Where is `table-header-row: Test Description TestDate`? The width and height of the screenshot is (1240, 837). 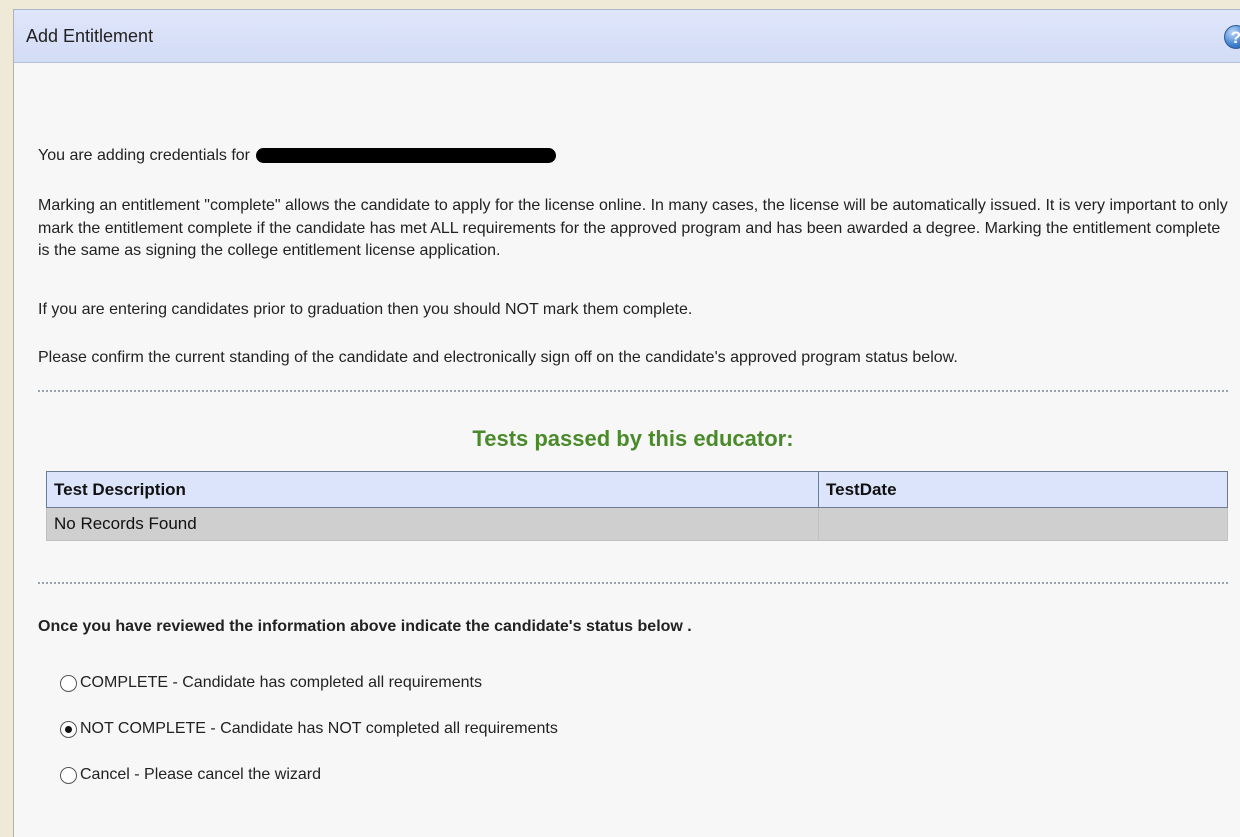
table-header-row: Test Description TestDate is located at coordinates (637, 489).